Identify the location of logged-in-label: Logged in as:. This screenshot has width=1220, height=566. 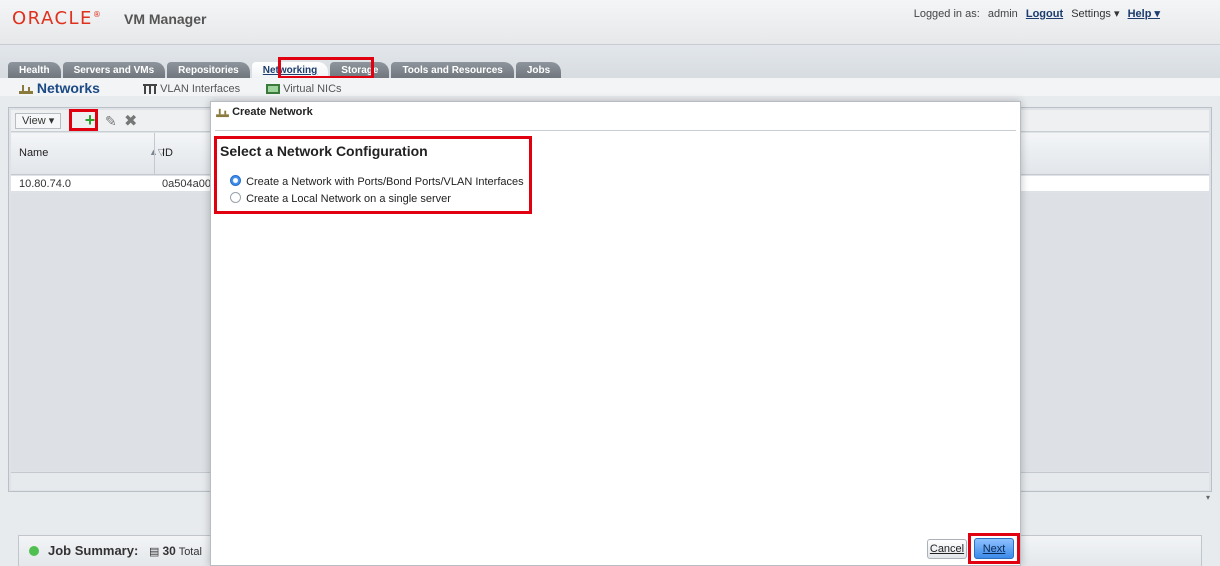
(946, 14).